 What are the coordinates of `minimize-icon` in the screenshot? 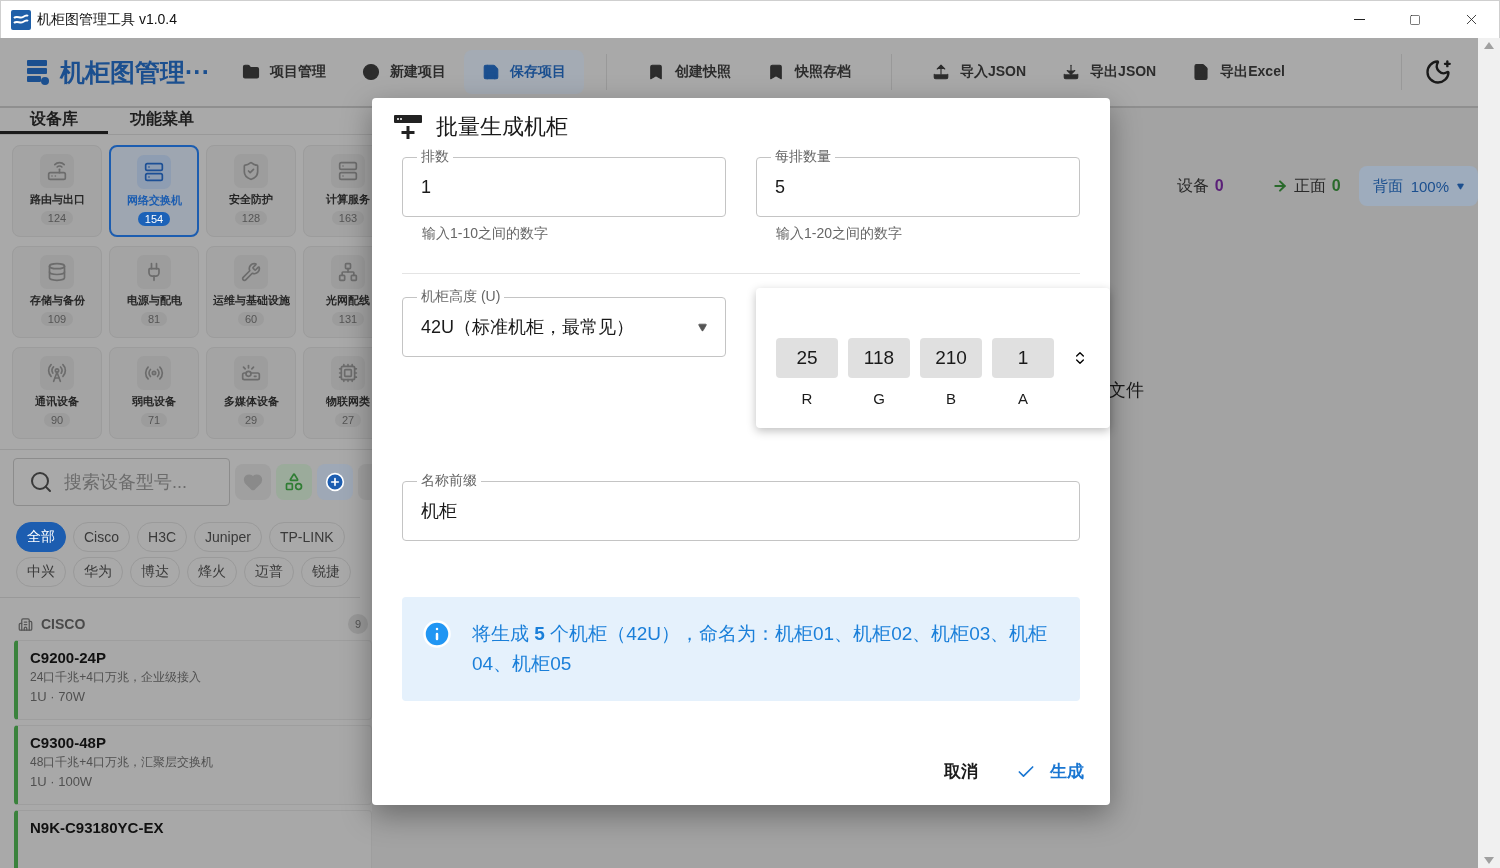 It's located at (1359, 19).